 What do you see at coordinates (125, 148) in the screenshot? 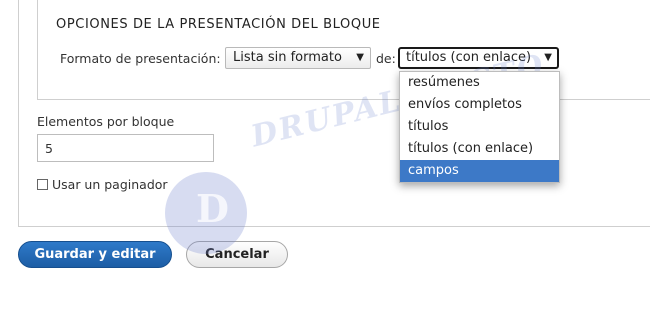
I see `items-per-block-input` at bounding box center [125, 148].